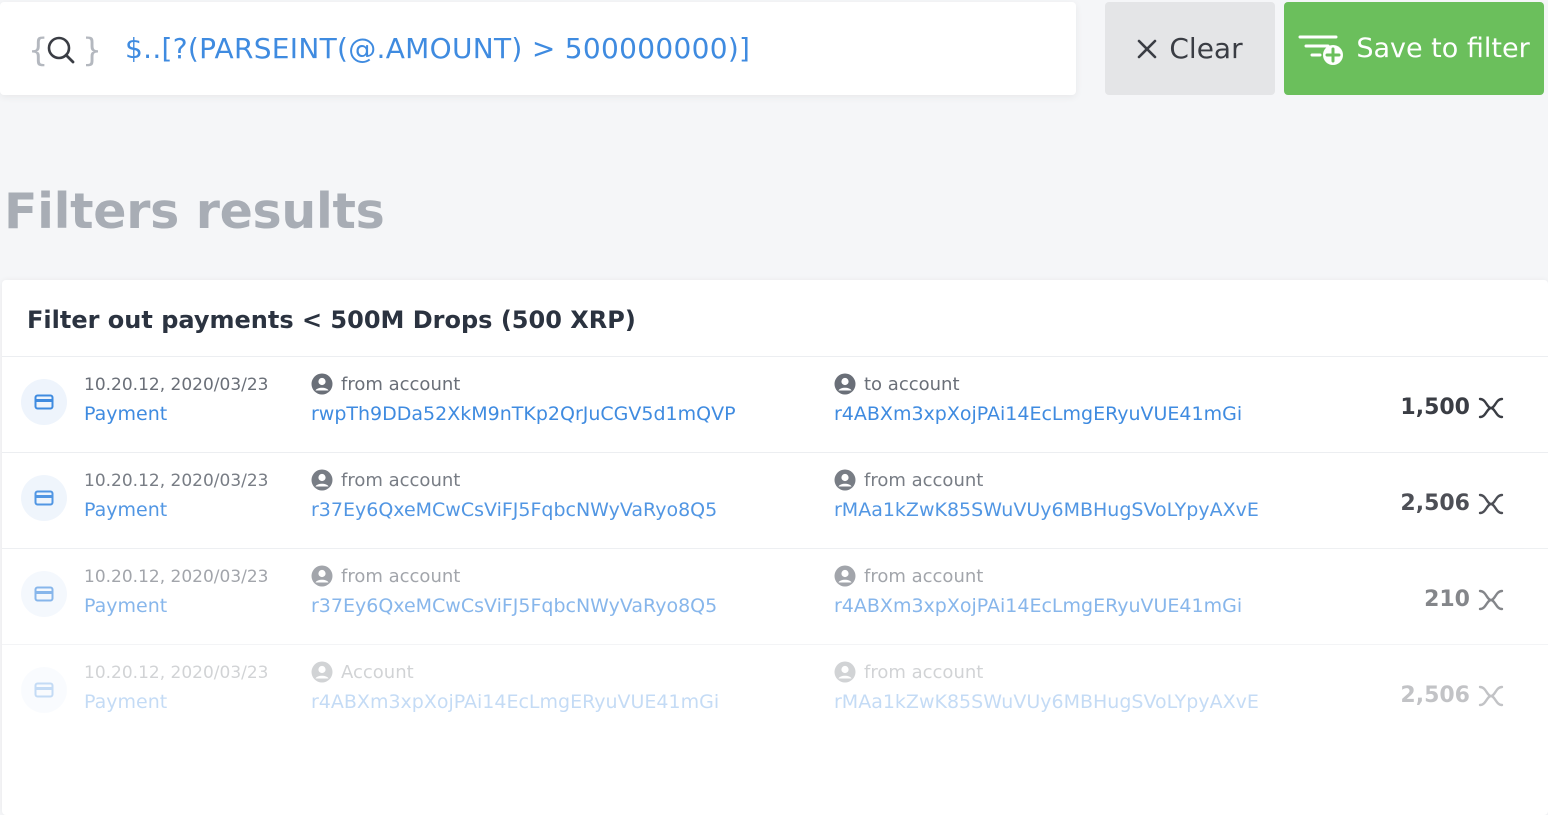  Describe the element at coordinates (1443, 48) in the screenshot. I see `save-to-filter-label: Save to filter` at that location.